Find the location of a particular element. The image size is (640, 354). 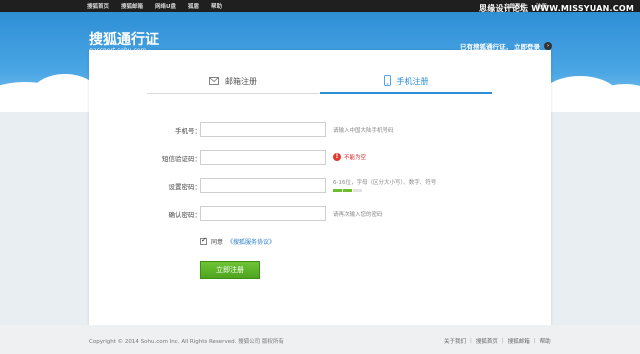

password-strength-meter is located at coordinates (347, 190).